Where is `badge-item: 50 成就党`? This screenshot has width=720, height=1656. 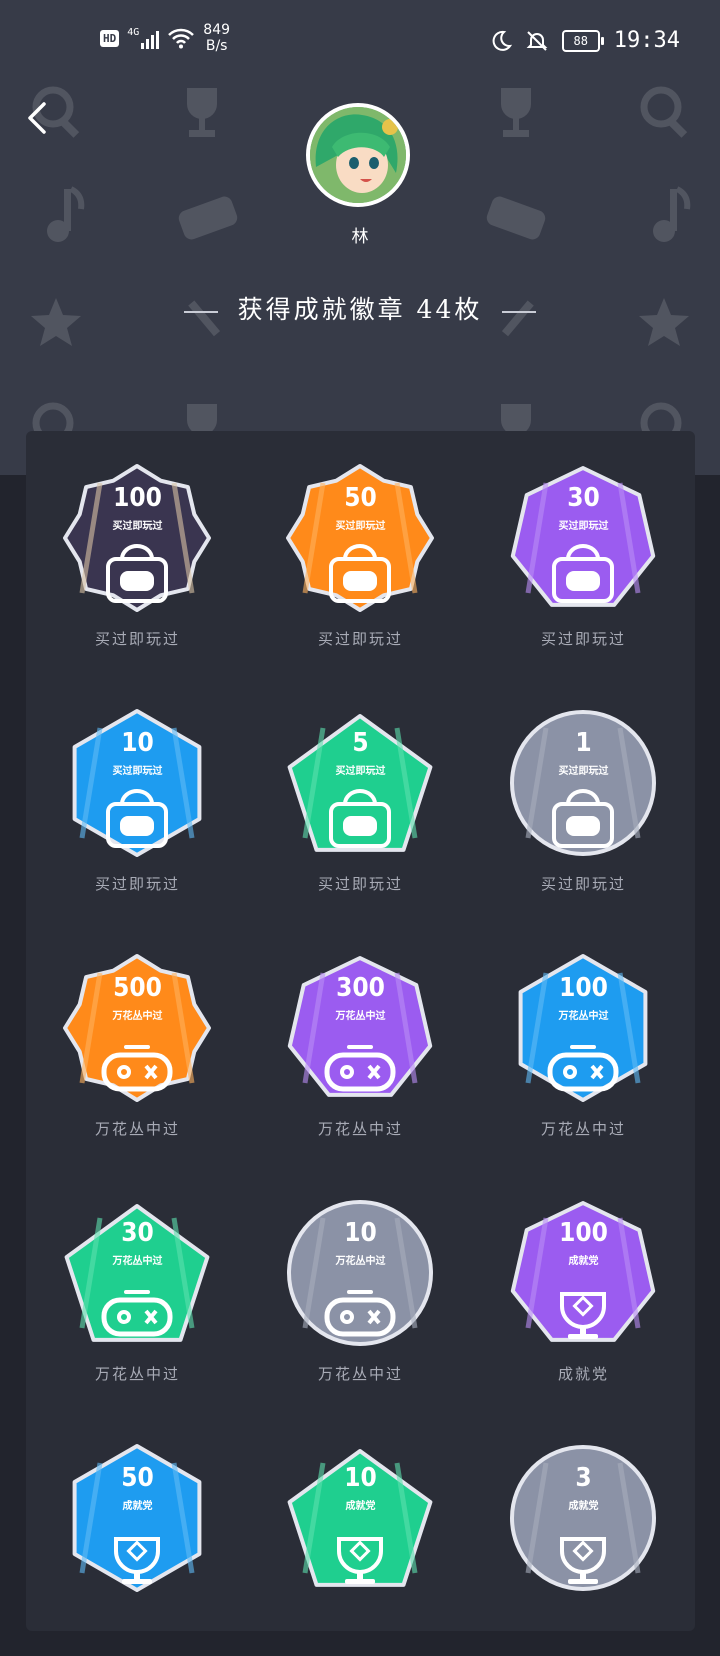 badge-item: 50 成就党 is located at coordinates (137, 1533).